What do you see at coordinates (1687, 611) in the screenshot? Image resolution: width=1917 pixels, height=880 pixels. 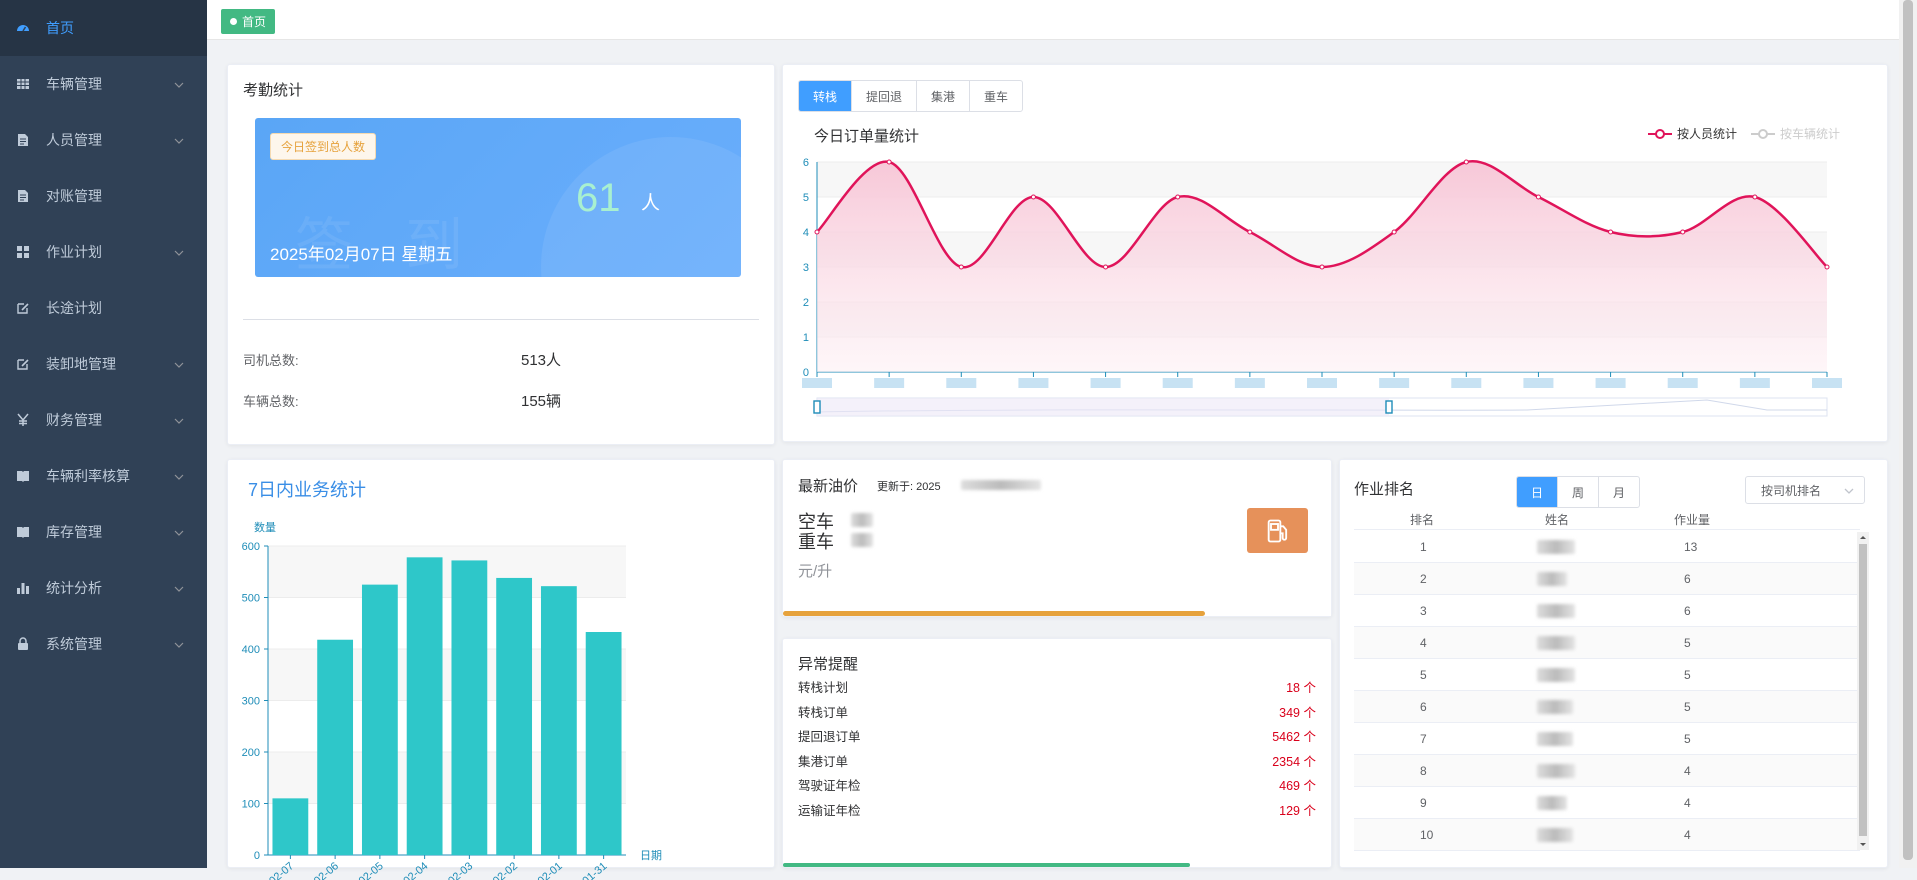 I see `qty-cell: 6` at bounding box center [1687, 611].